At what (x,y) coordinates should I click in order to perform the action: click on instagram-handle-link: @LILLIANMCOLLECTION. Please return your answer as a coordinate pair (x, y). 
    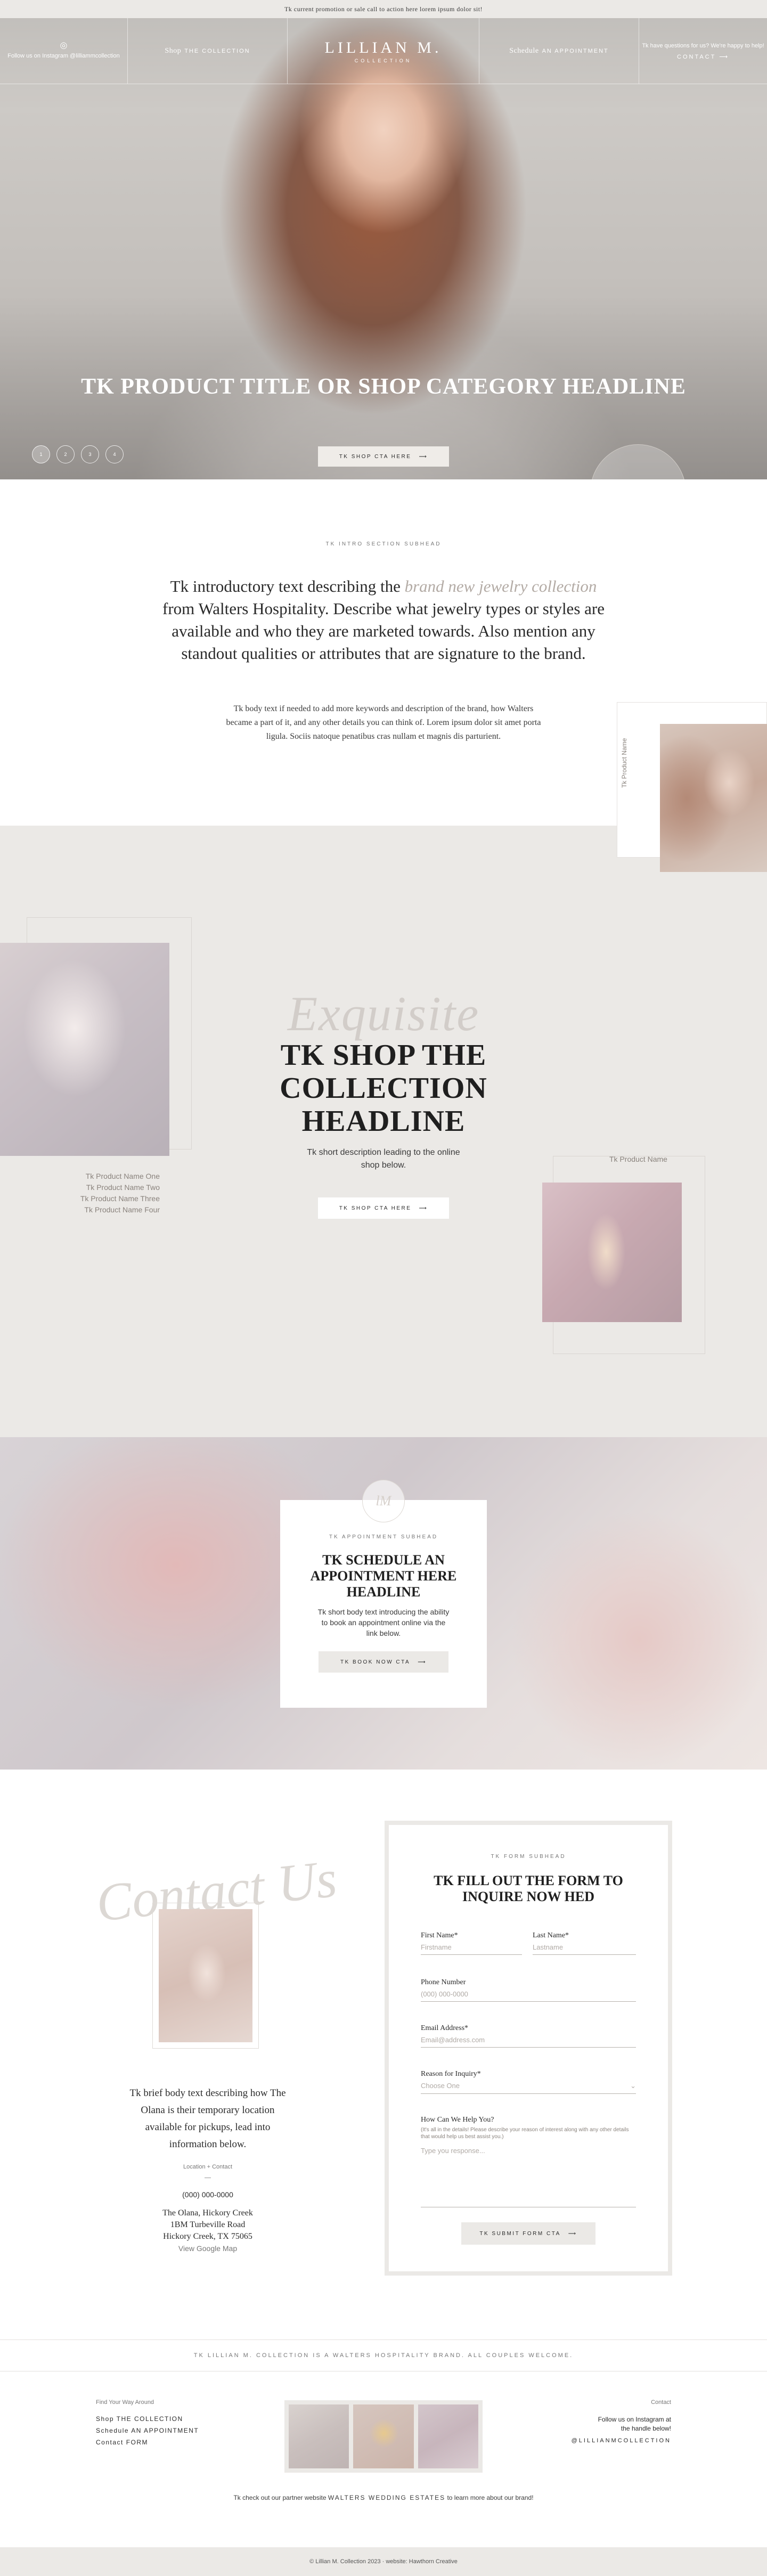
    Looking at the image, I should click on (621, 2441).